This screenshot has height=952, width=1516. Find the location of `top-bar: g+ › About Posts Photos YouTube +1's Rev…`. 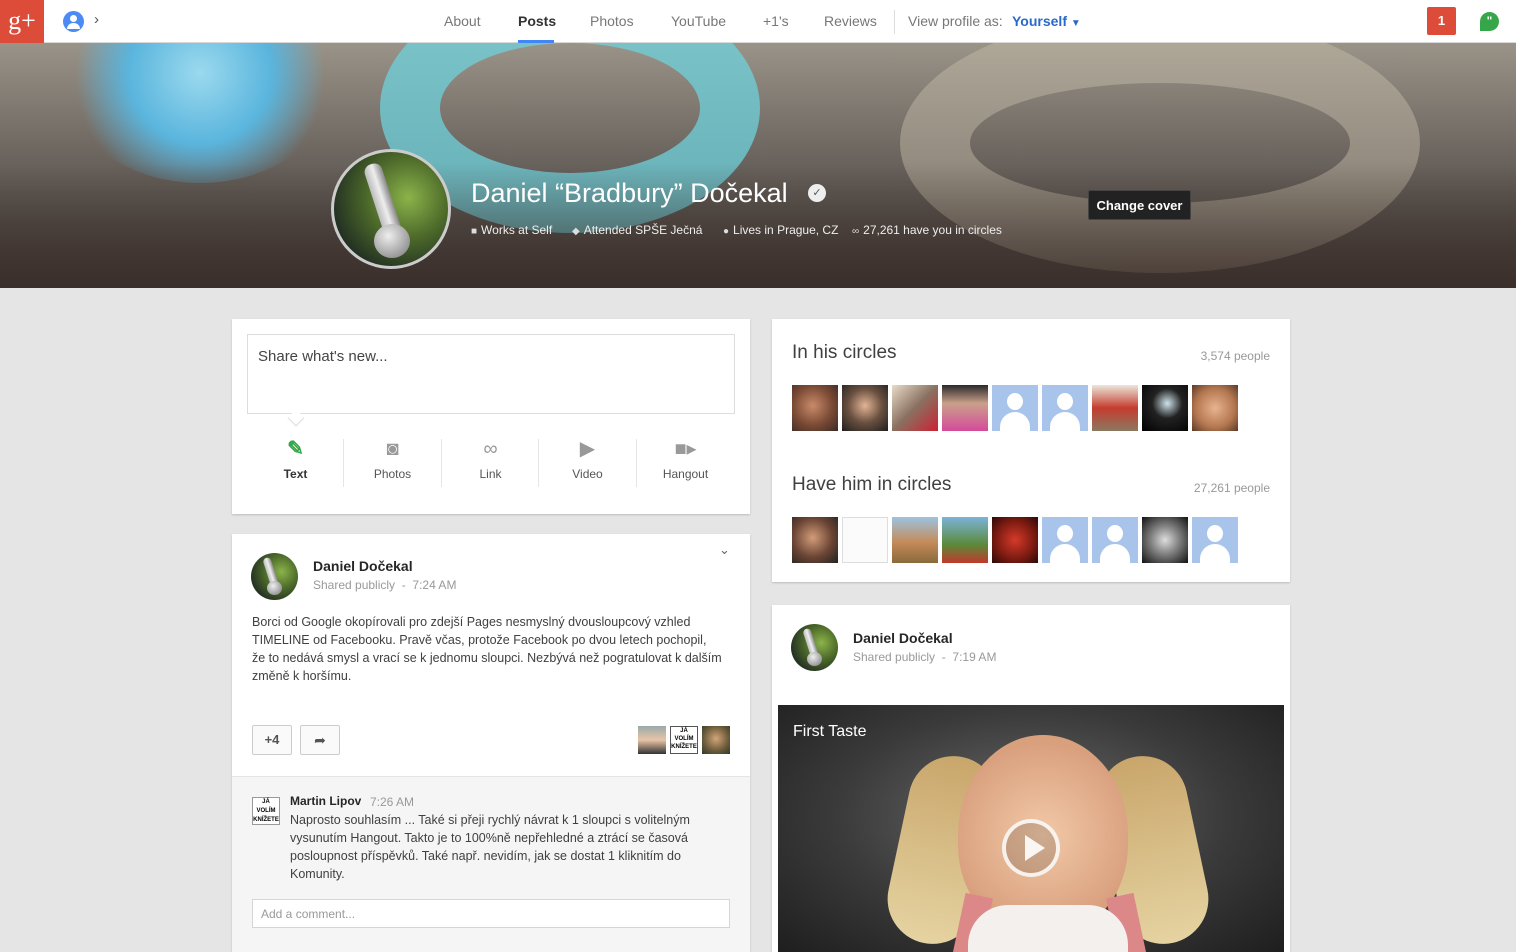

top-bar: g+ › About Posts Photos YouTube +1's Rev… is located at coordinates (758, 21).